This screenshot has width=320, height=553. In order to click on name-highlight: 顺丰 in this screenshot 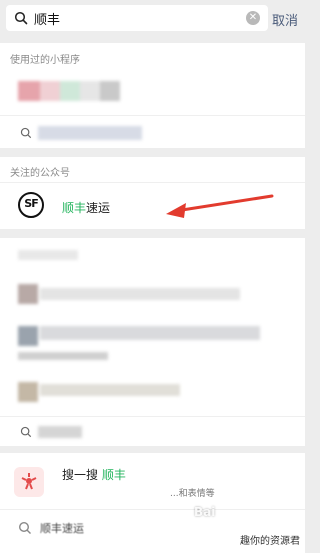, I will do `click(74, 208)`.